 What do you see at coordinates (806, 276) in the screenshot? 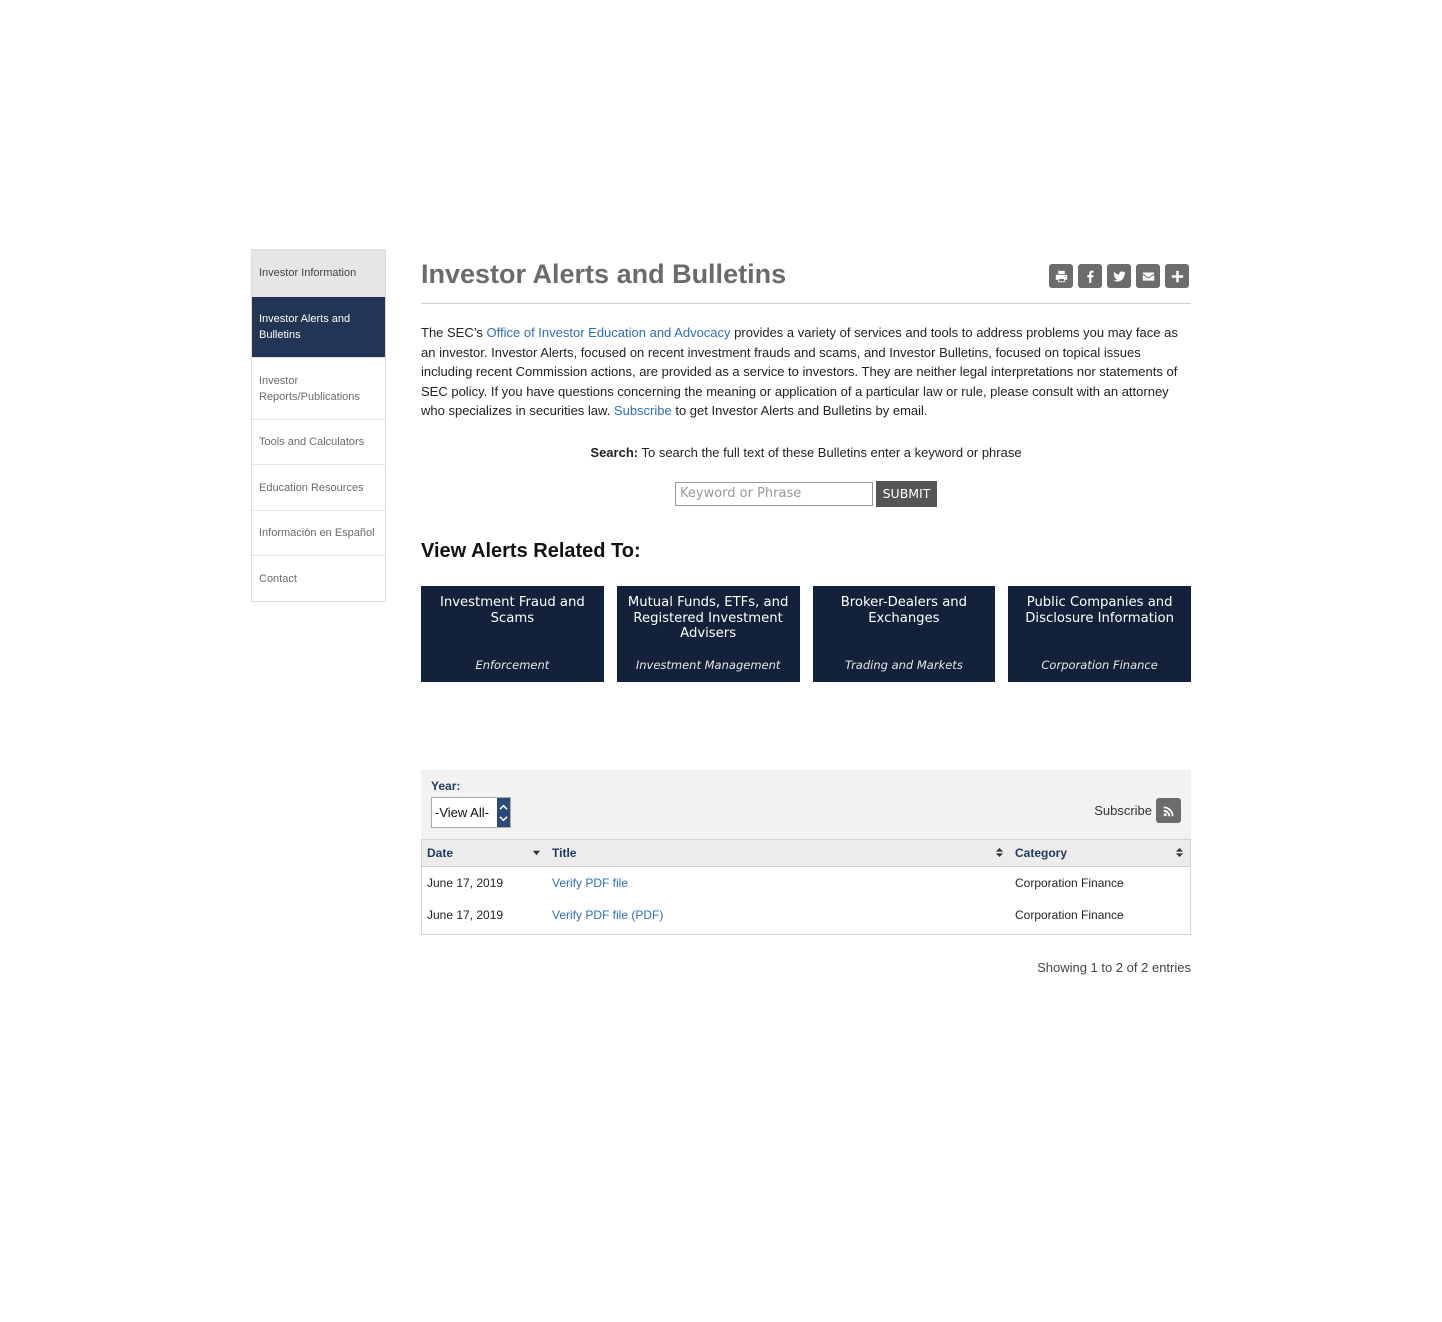
I see `title-row: Investor Alerts and Bulletins` at bounding box center [806, 276].